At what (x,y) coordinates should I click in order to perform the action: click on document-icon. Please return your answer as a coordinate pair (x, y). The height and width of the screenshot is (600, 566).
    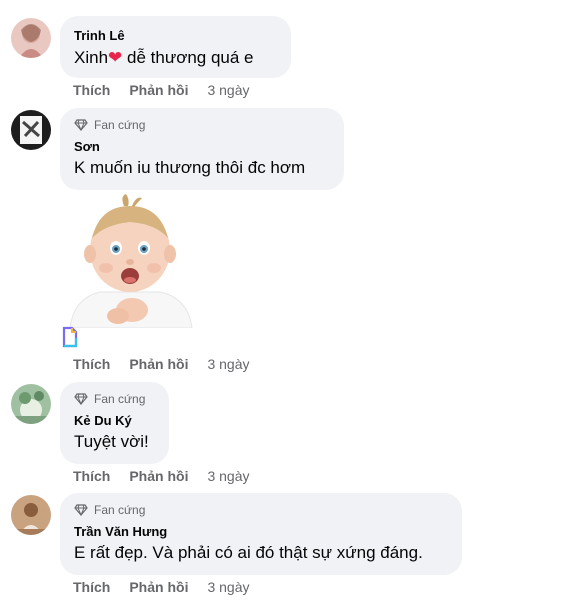
    Looking at the image, I should click on (70, 337).